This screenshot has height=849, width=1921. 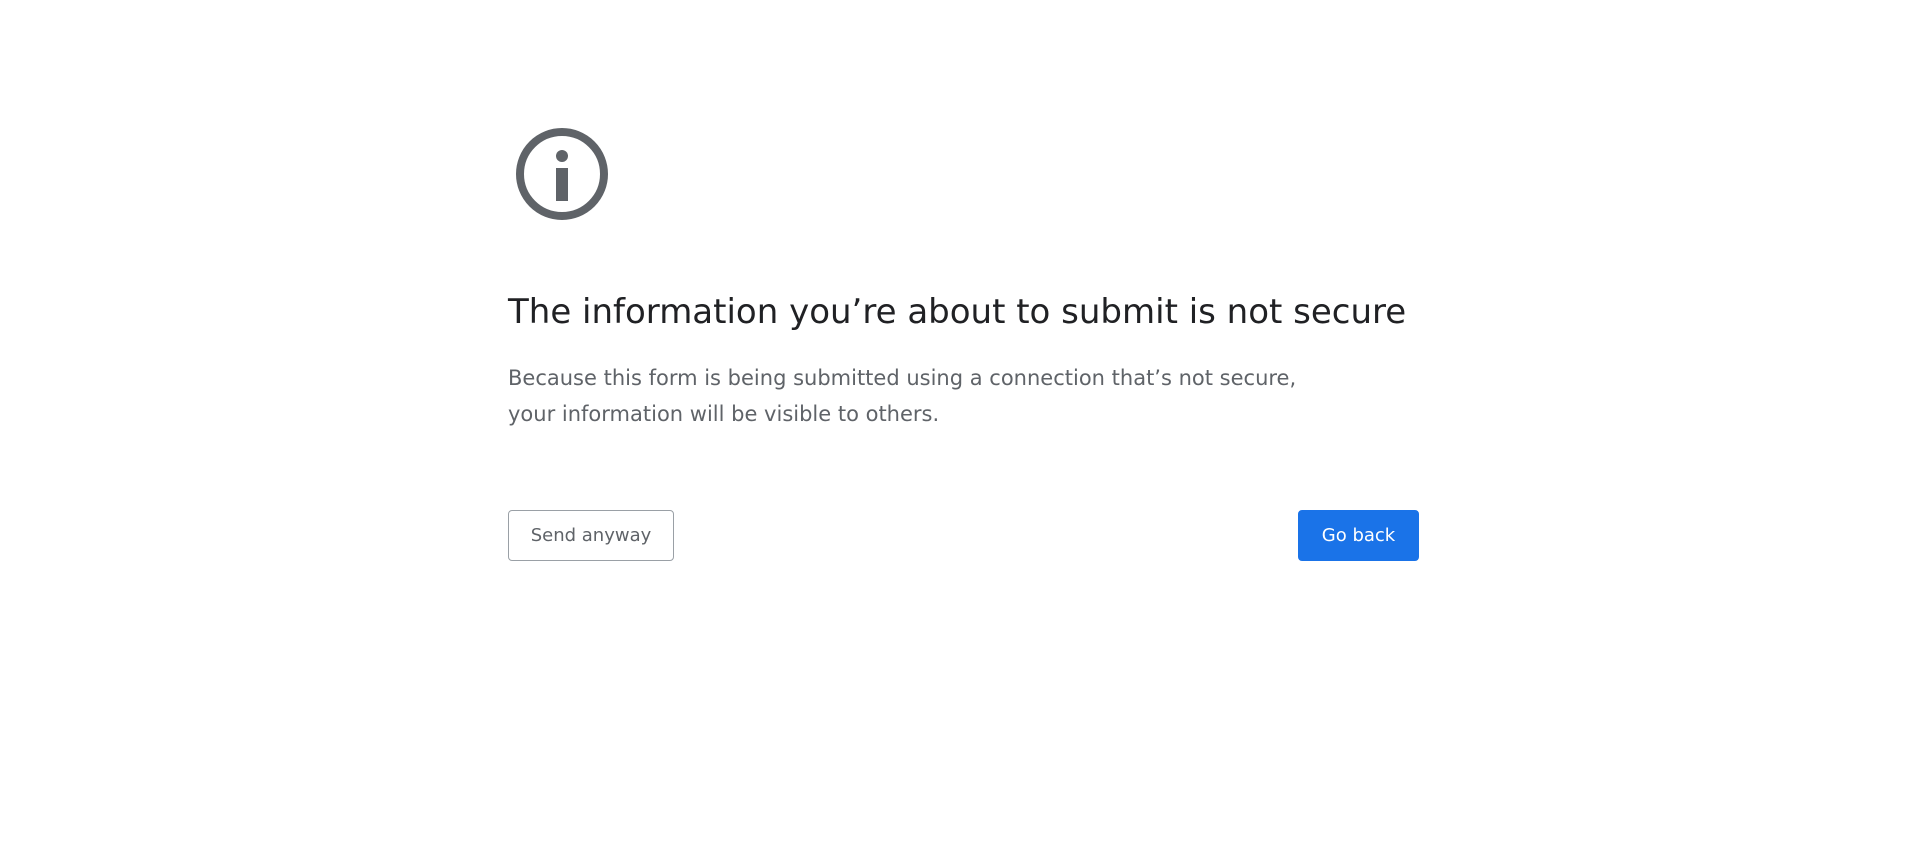 I want to click on send-anyway-button: Send anyway, so click(x=591, y=535).